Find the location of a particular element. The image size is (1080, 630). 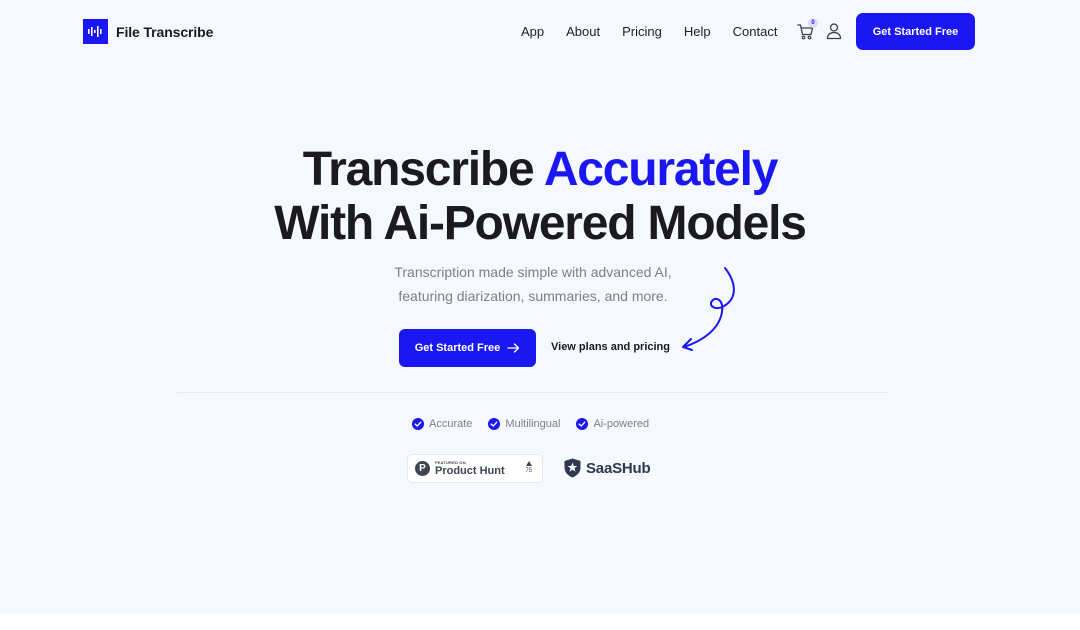

feature-label: Accurate is located at coordinates (451, 424).